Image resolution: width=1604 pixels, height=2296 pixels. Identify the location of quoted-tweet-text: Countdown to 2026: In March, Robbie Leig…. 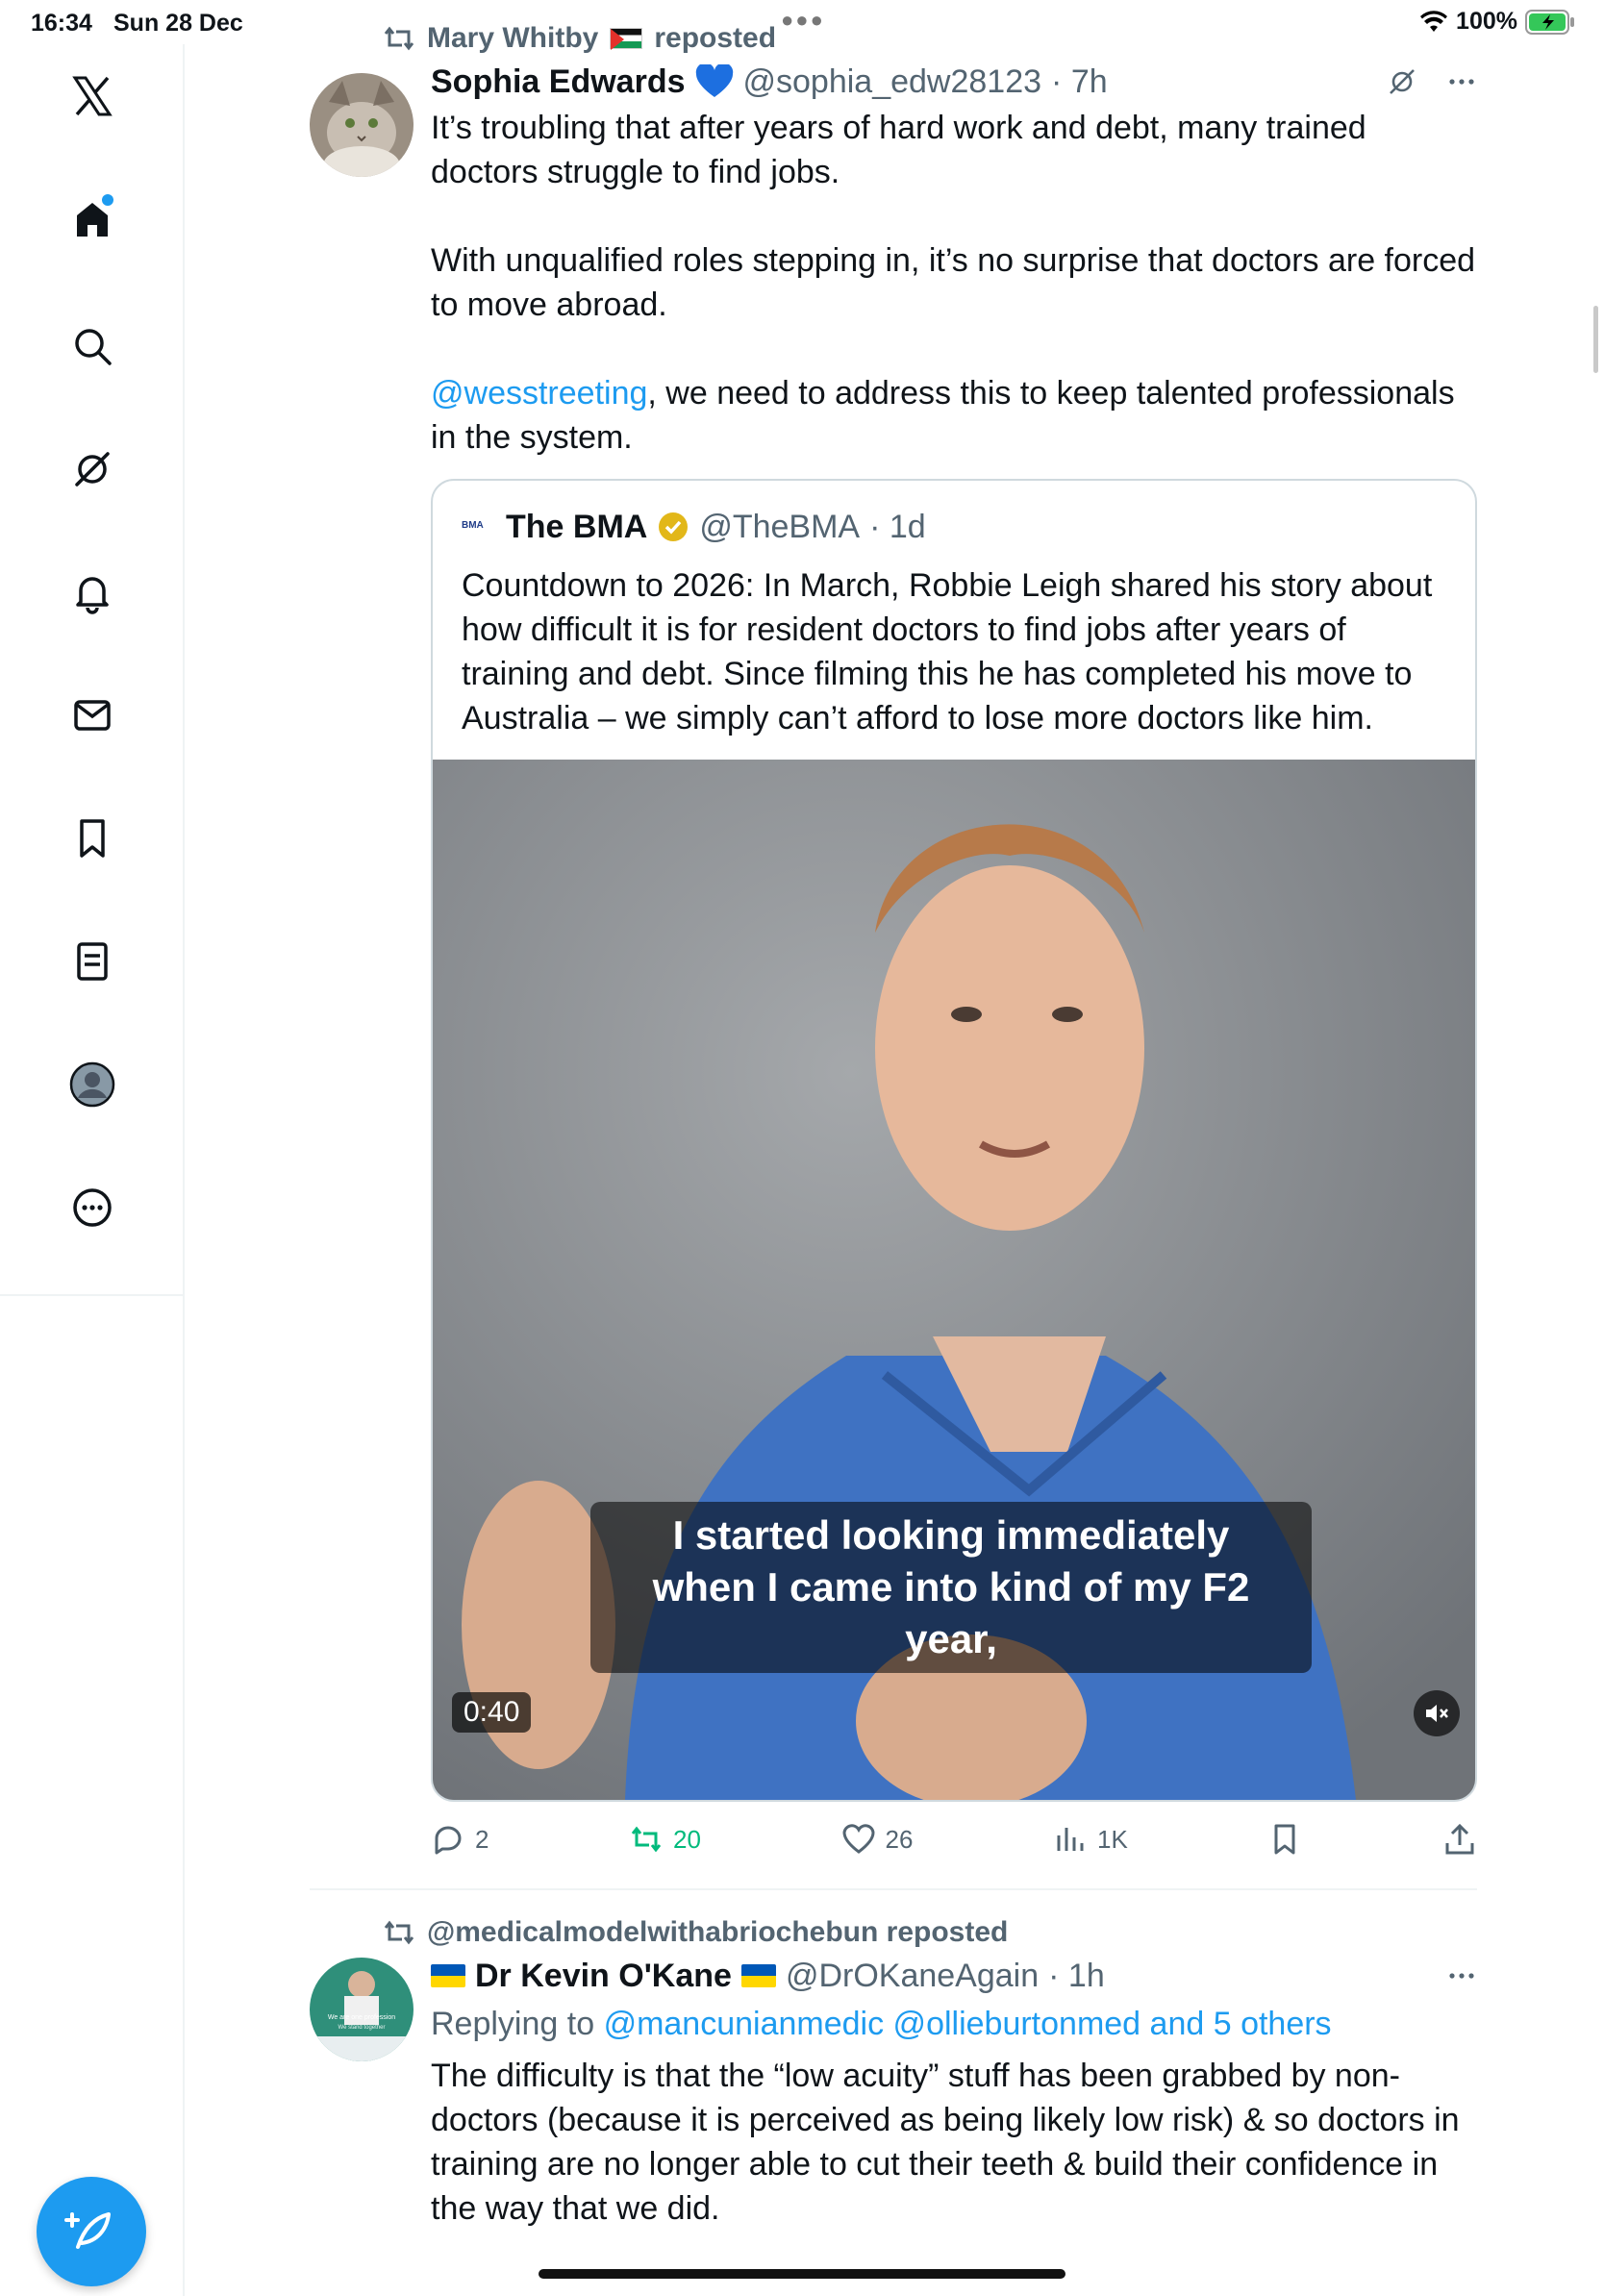
(947, 651).